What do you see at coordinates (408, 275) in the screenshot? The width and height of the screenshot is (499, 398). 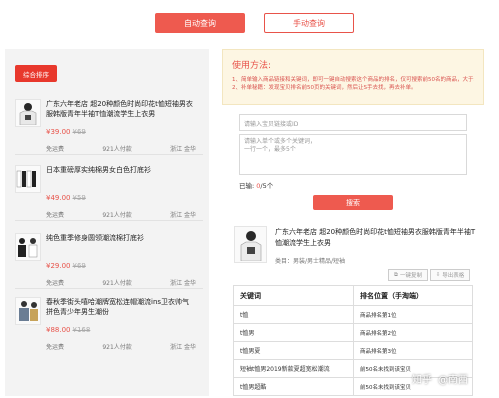 I see `copy-all-button: ⧉ 一键复制` at bounding box center [408, 275].